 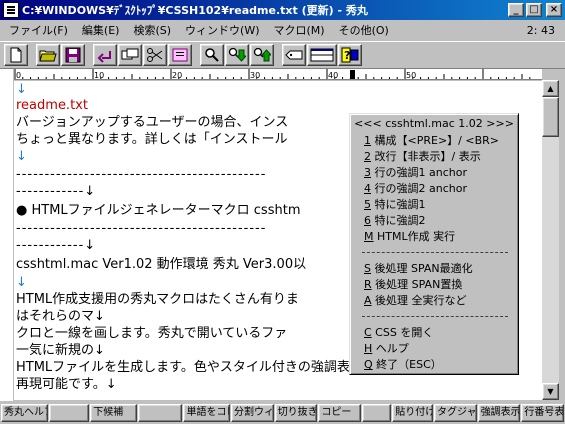 What do you see at coordinates (409, 237) in the screenshot?
I see `popup-item-html-run: M HTML作成 実行` at bounding box center [409, 237].